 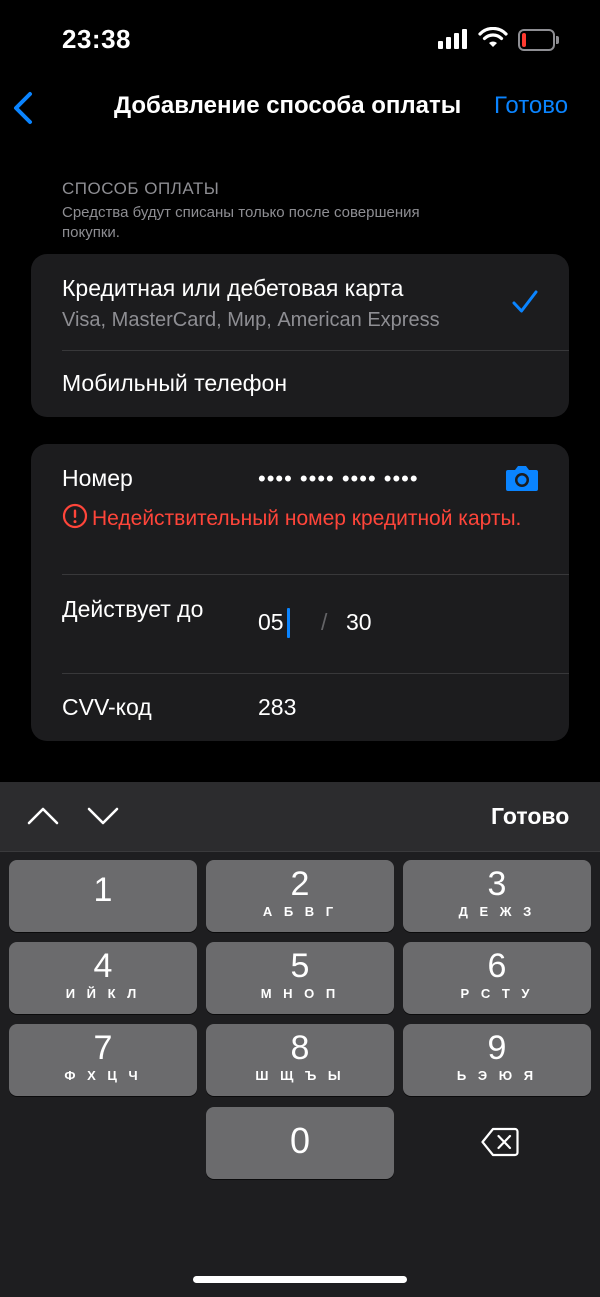 I want to click on key-4: 4 И Й К Л, so click(x=103, y=978).